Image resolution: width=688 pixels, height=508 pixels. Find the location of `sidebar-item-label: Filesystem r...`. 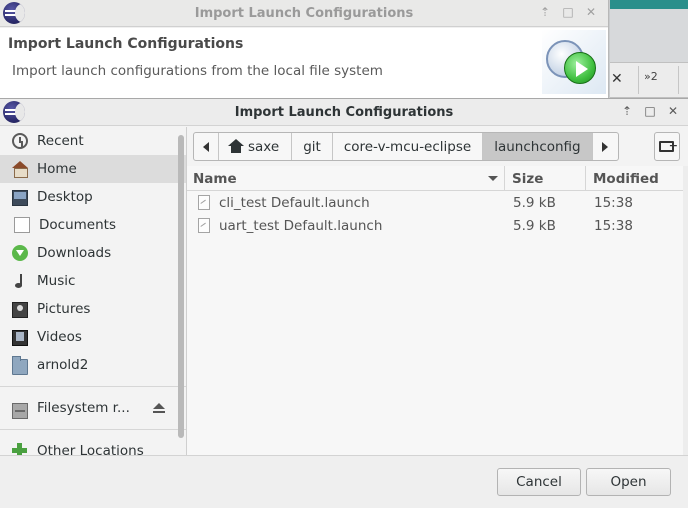

sidebar-item-label: Filesystem r... is located at coordinates (83, 408).